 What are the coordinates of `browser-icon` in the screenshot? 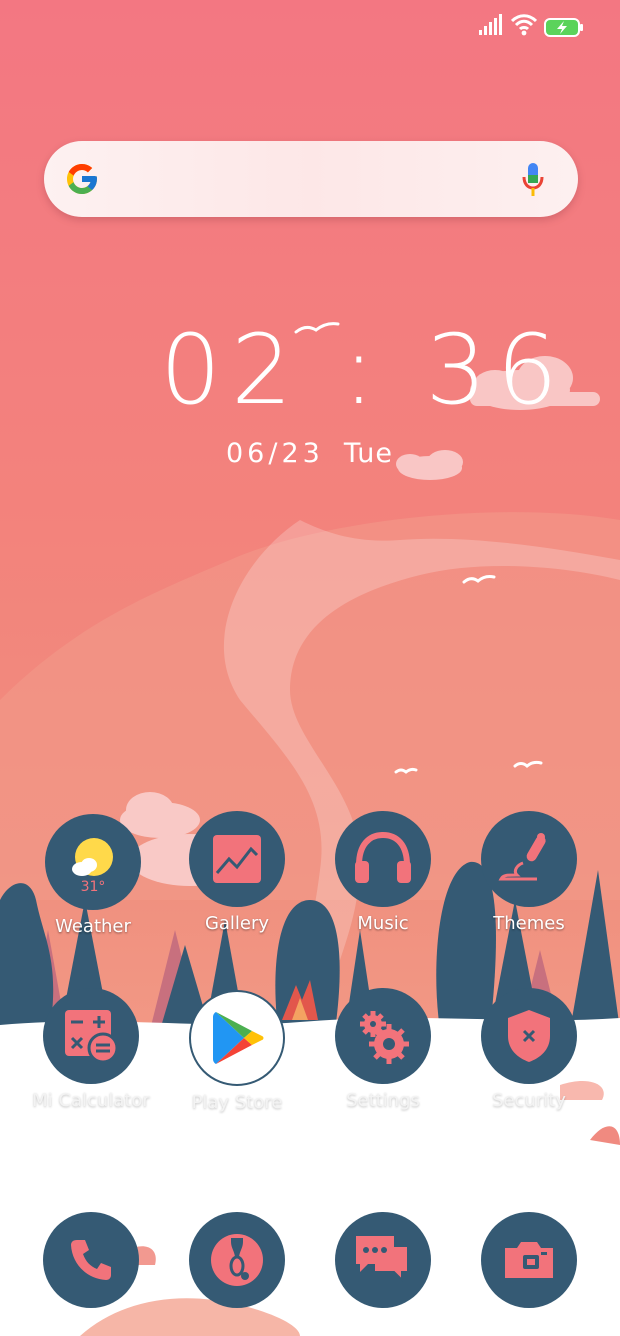 It's located at (237, 1260).